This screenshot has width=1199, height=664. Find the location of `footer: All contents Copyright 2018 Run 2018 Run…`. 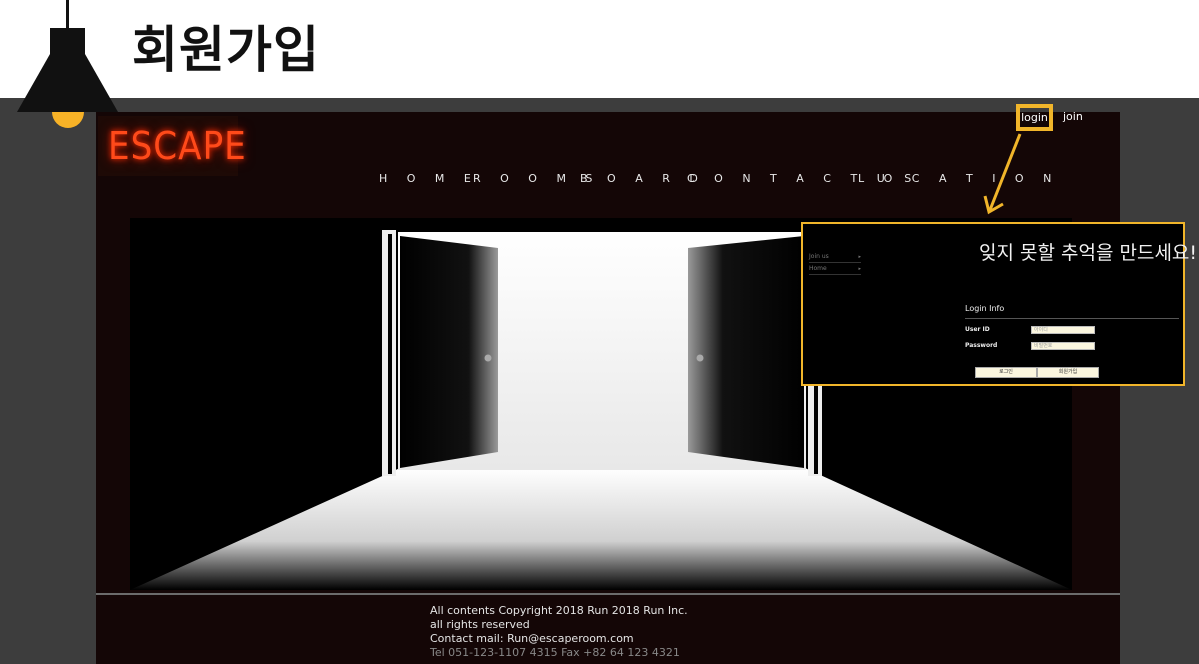

footer: All contents Copyright 2018 Run 2018 Run… is located at coordinates (559, 632).